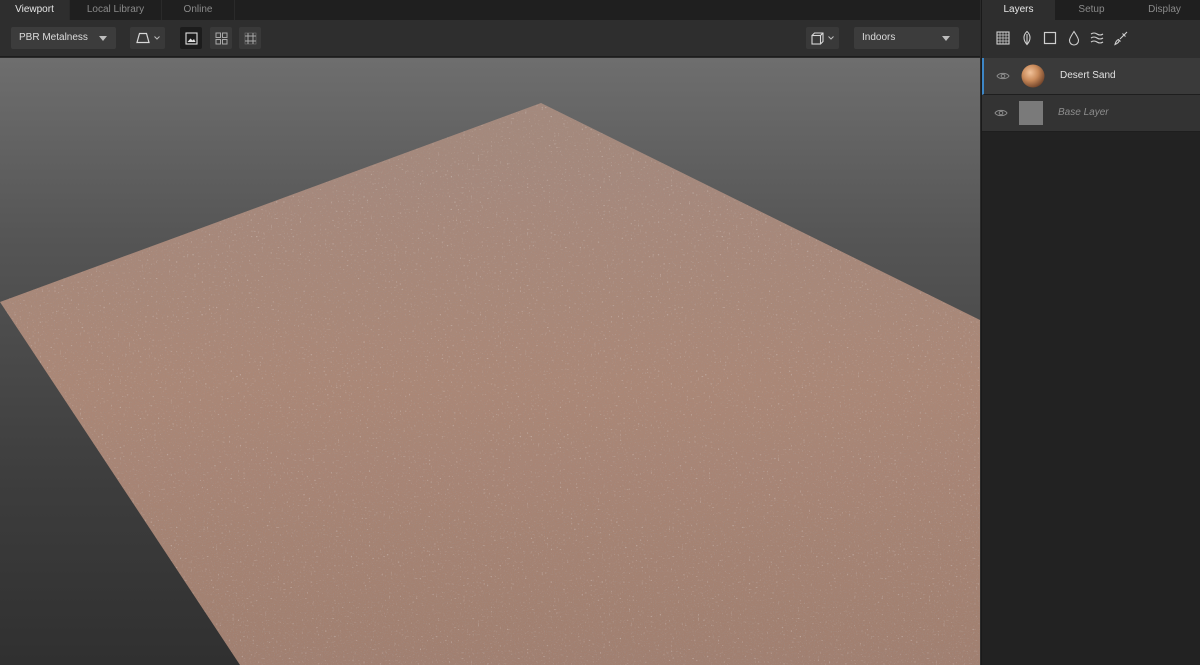 The height and width of the screenshot is (665, 1200). What do you see at coordinates (142, 38) in the screenshot?
I see `perspective-icon` at bounding box center [142, 38].